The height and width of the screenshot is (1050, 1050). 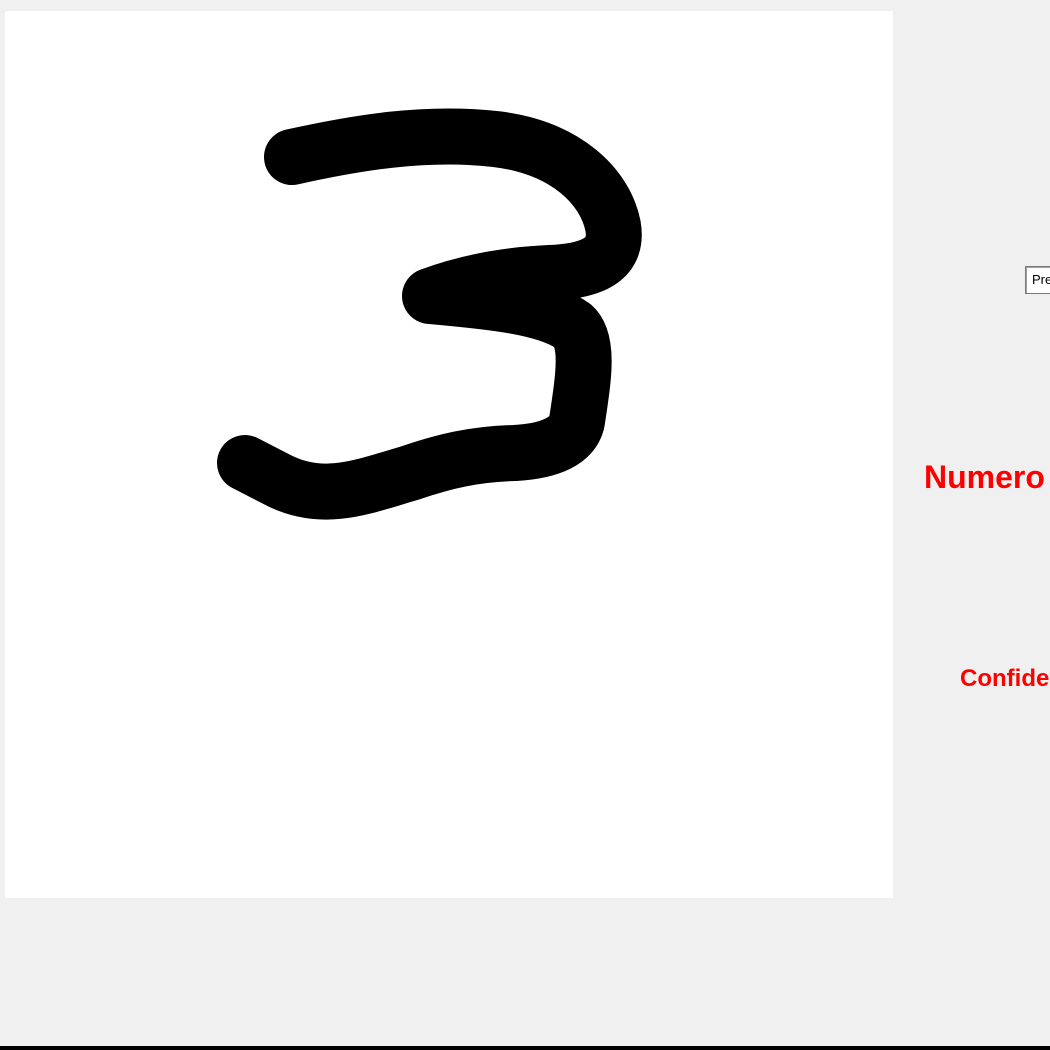 I want to click on predict-button: Predict, so click(x=1037, y=280).